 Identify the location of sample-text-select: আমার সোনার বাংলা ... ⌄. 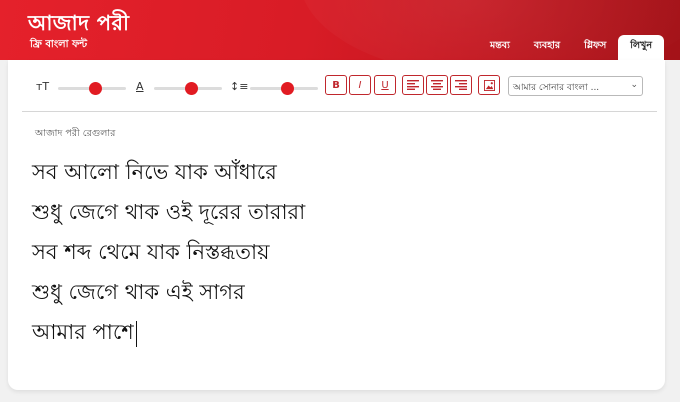
(575, 86).